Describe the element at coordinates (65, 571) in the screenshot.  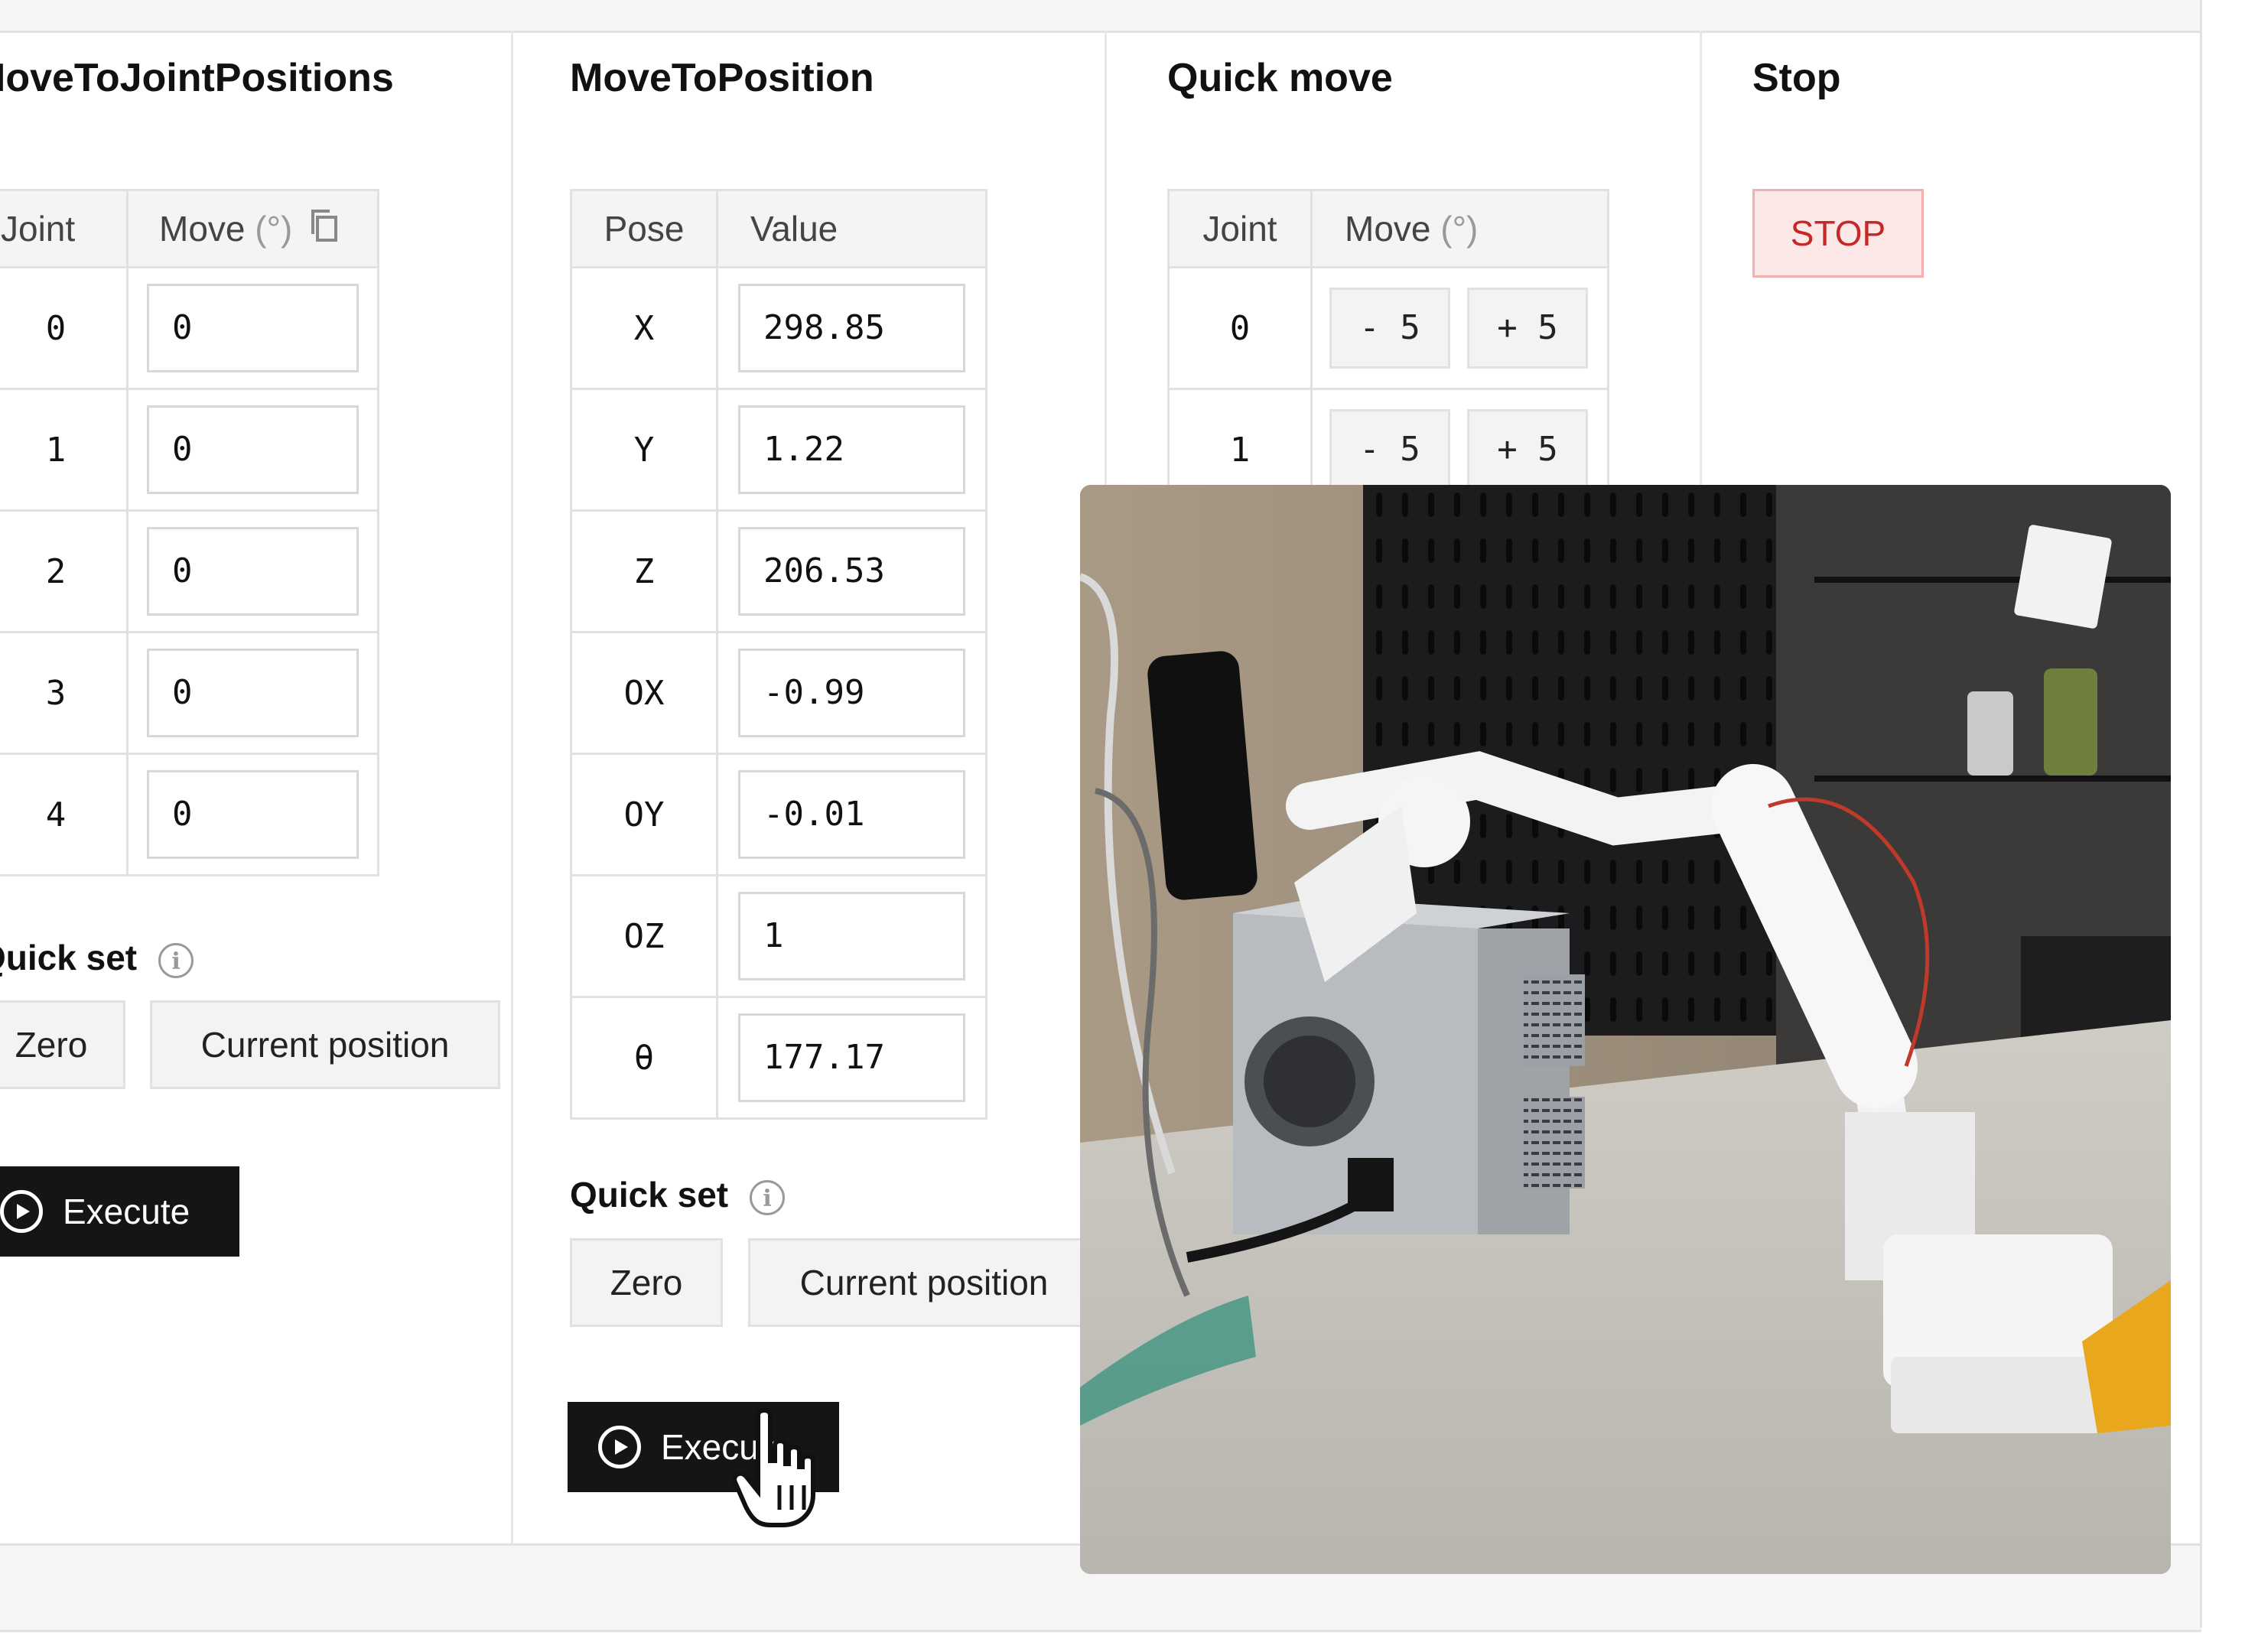
I see `joint-number: 2` at that location.